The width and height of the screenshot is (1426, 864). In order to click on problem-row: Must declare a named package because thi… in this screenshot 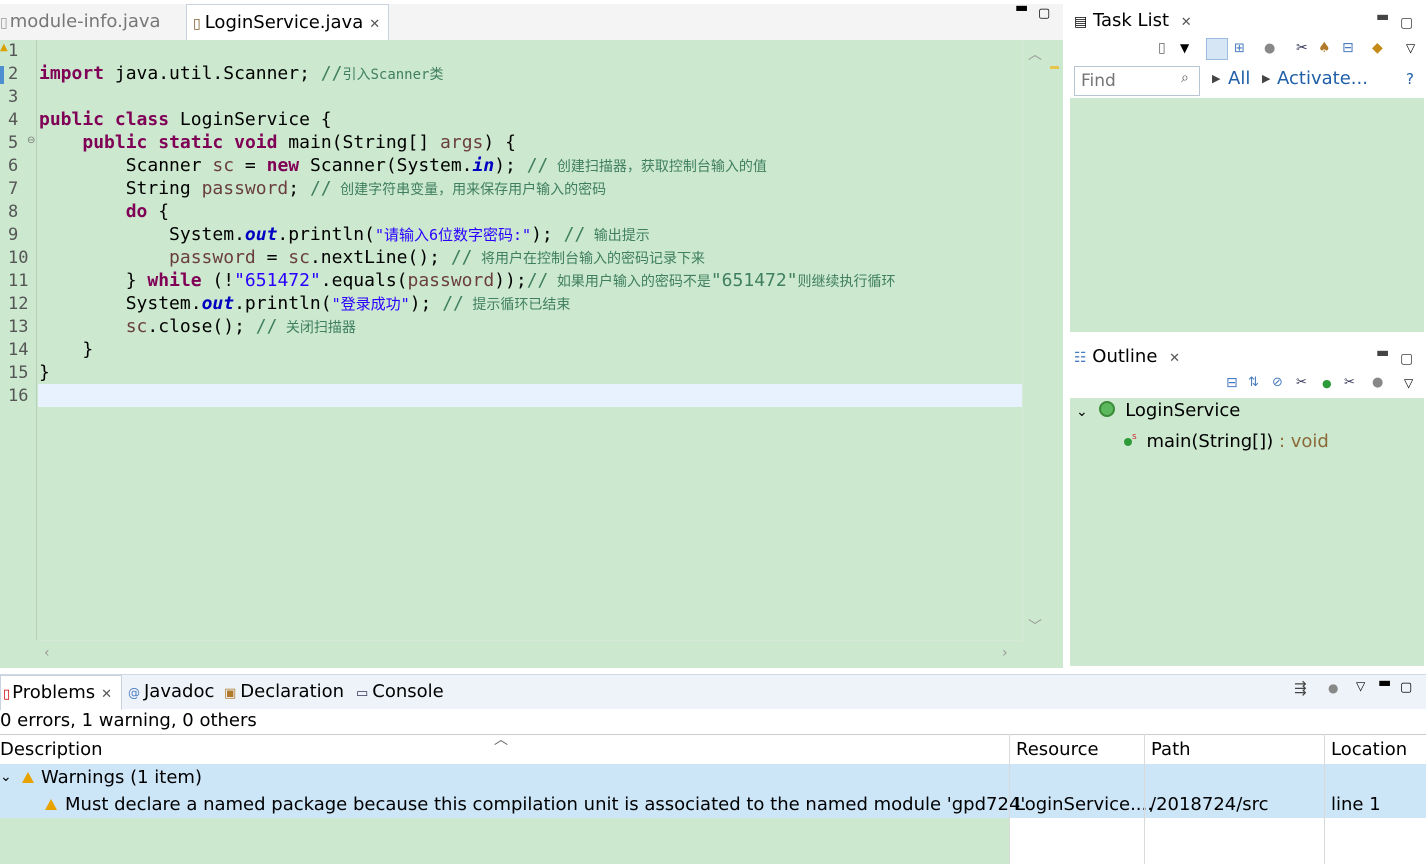, I will do `click(713, 804)`.